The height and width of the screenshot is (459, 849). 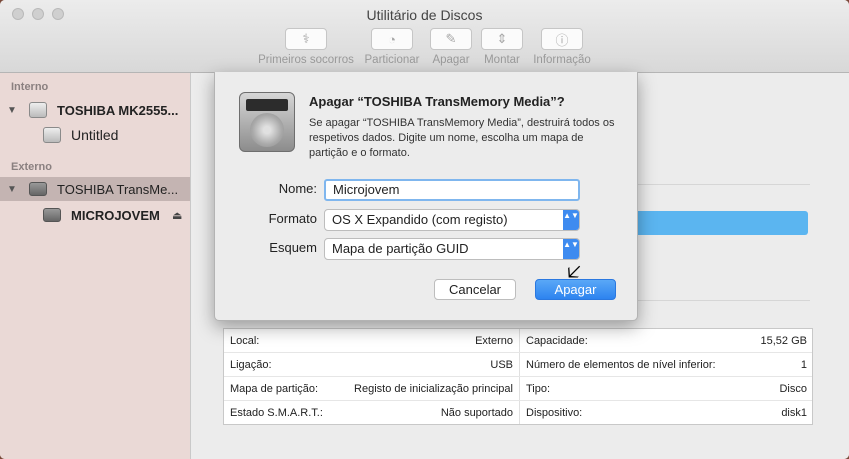 I want to click on scheme-popup: Mapa de partição GUID ▲▼, so click(x=452, y=249).